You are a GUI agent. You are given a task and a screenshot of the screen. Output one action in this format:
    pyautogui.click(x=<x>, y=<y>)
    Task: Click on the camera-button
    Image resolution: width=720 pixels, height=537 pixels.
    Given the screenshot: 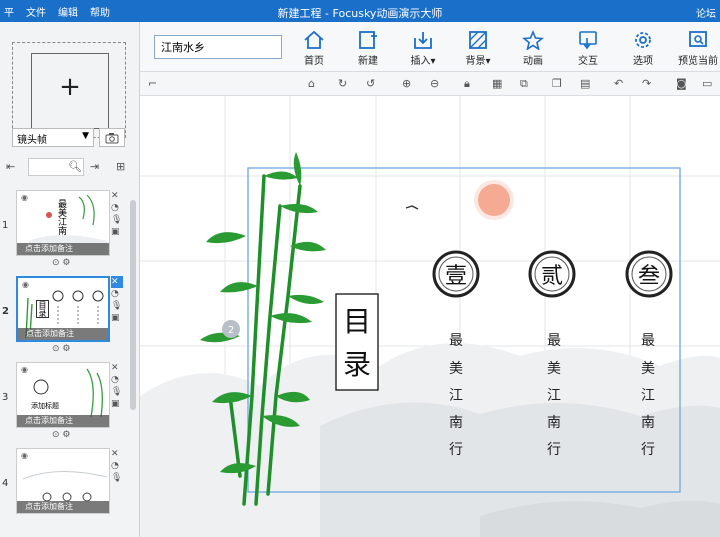 What is the action you would take?
    pyautogui.click(x=112, y=137)
    